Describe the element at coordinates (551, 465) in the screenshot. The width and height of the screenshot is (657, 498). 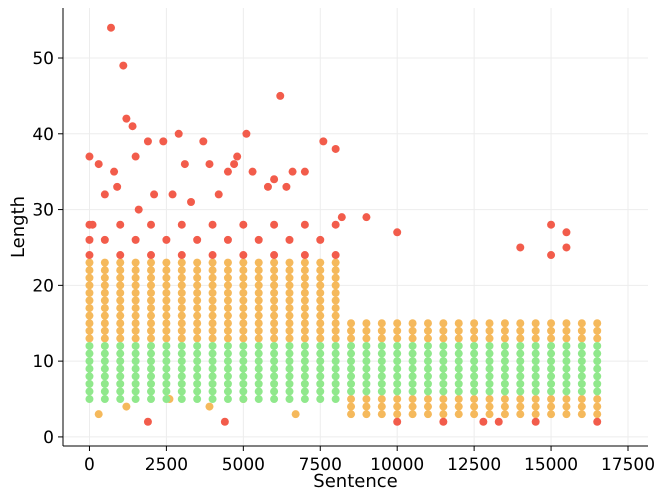
I see `x-tick-label: 15000` at that location.